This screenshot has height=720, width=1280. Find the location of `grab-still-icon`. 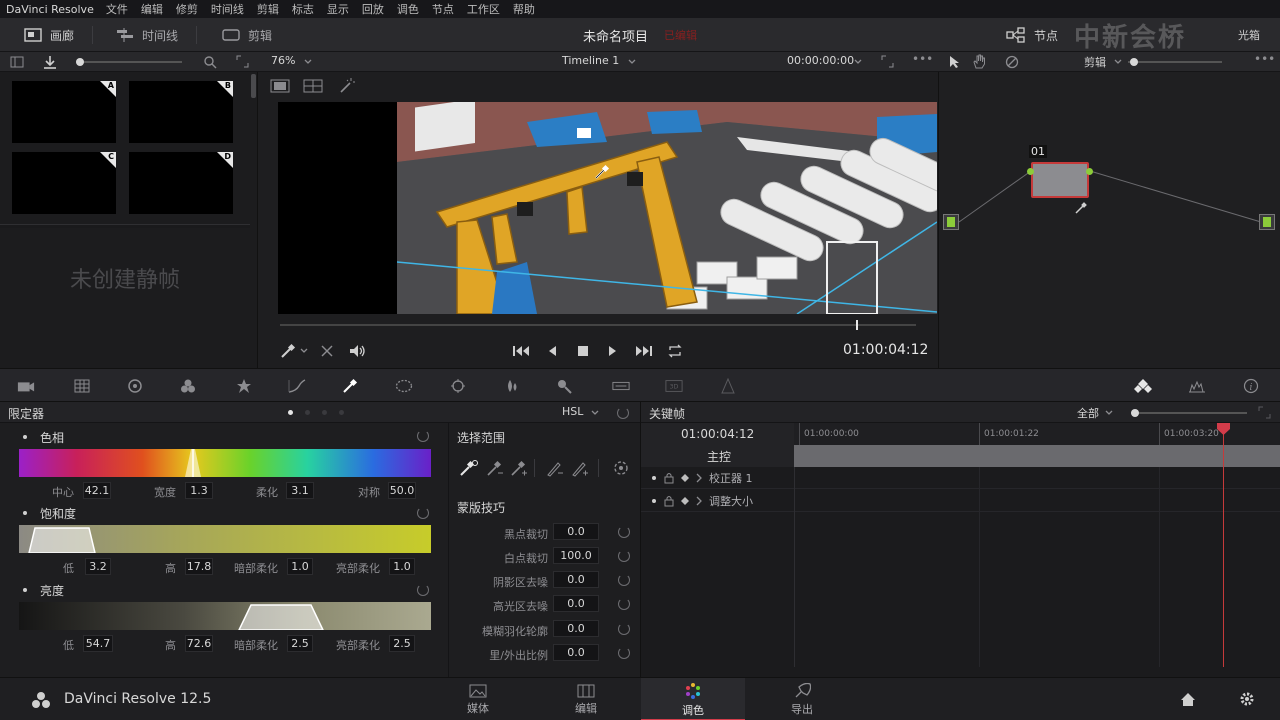

grab-still-icon is located at coordinates (50, 62).